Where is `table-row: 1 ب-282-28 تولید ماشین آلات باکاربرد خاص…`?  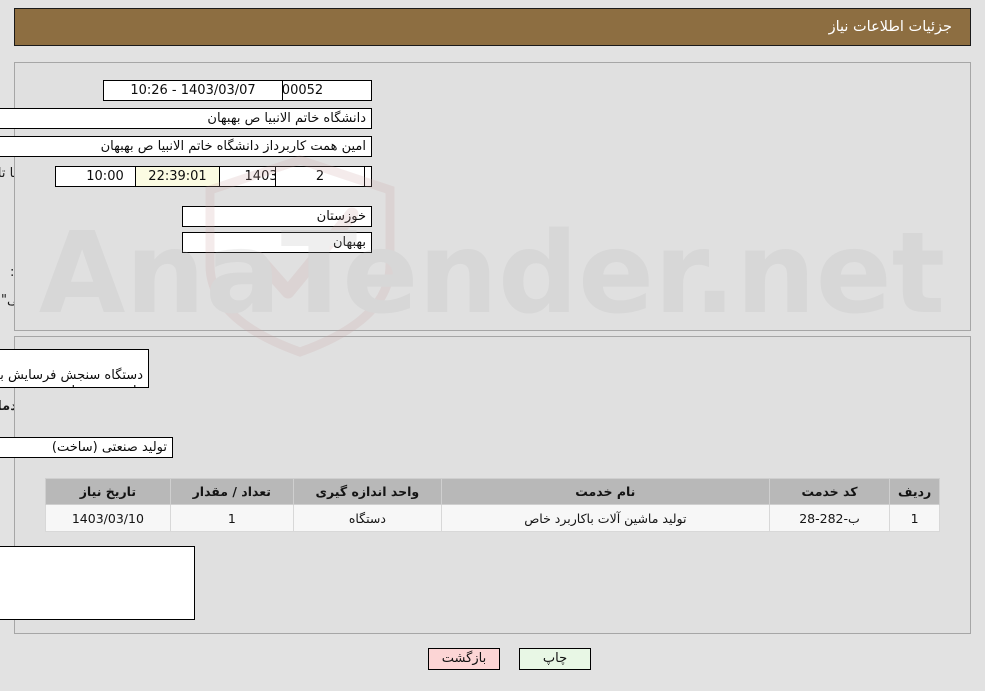 table-row: 1 ب-282-28 تولید ماشین آلات باکاربرد خاص… is located at coordinates (492, 518).